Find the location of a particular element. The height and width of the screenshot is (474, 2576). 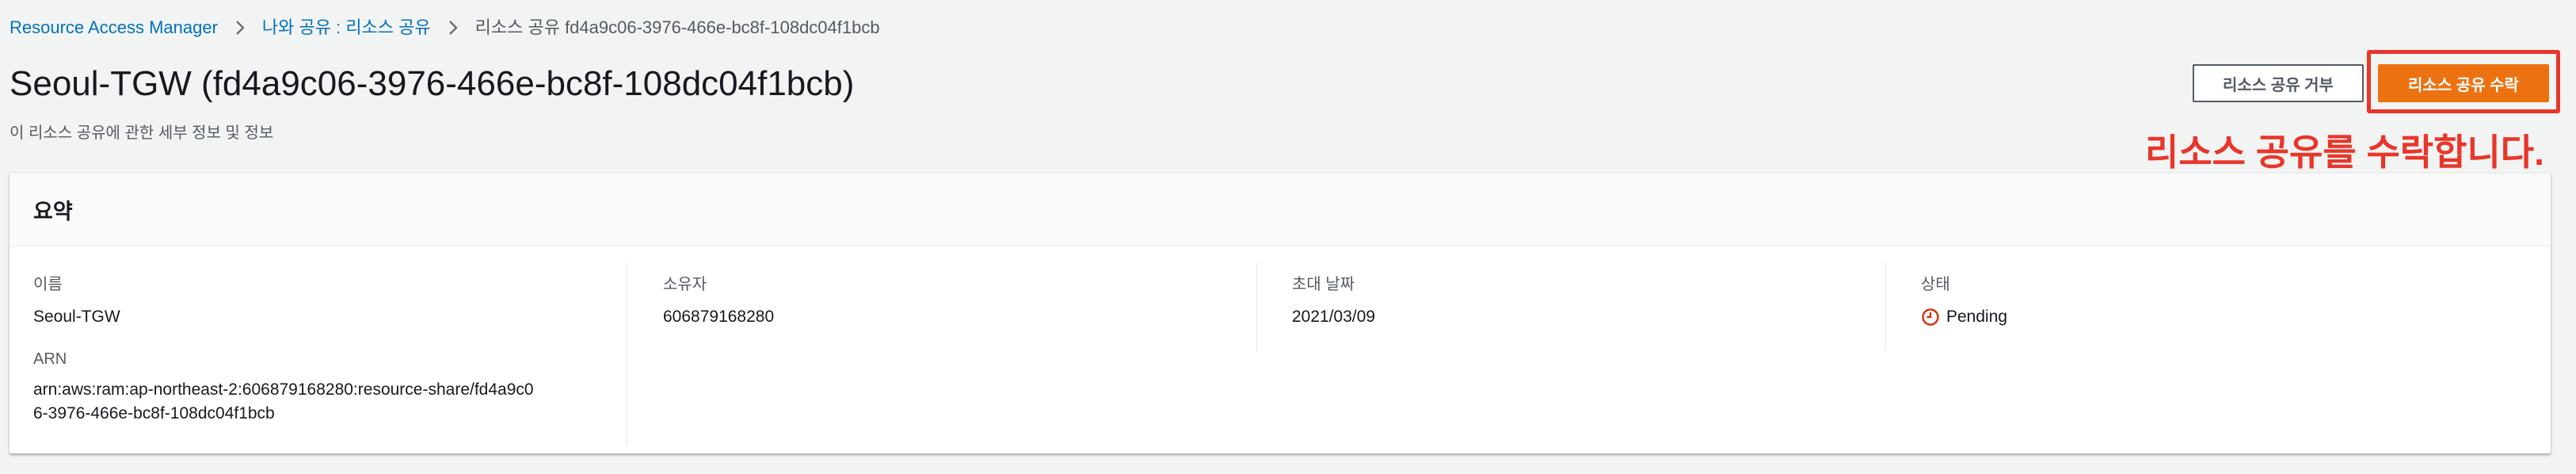

name-label: 이름 is located at coordinates (48, 284).